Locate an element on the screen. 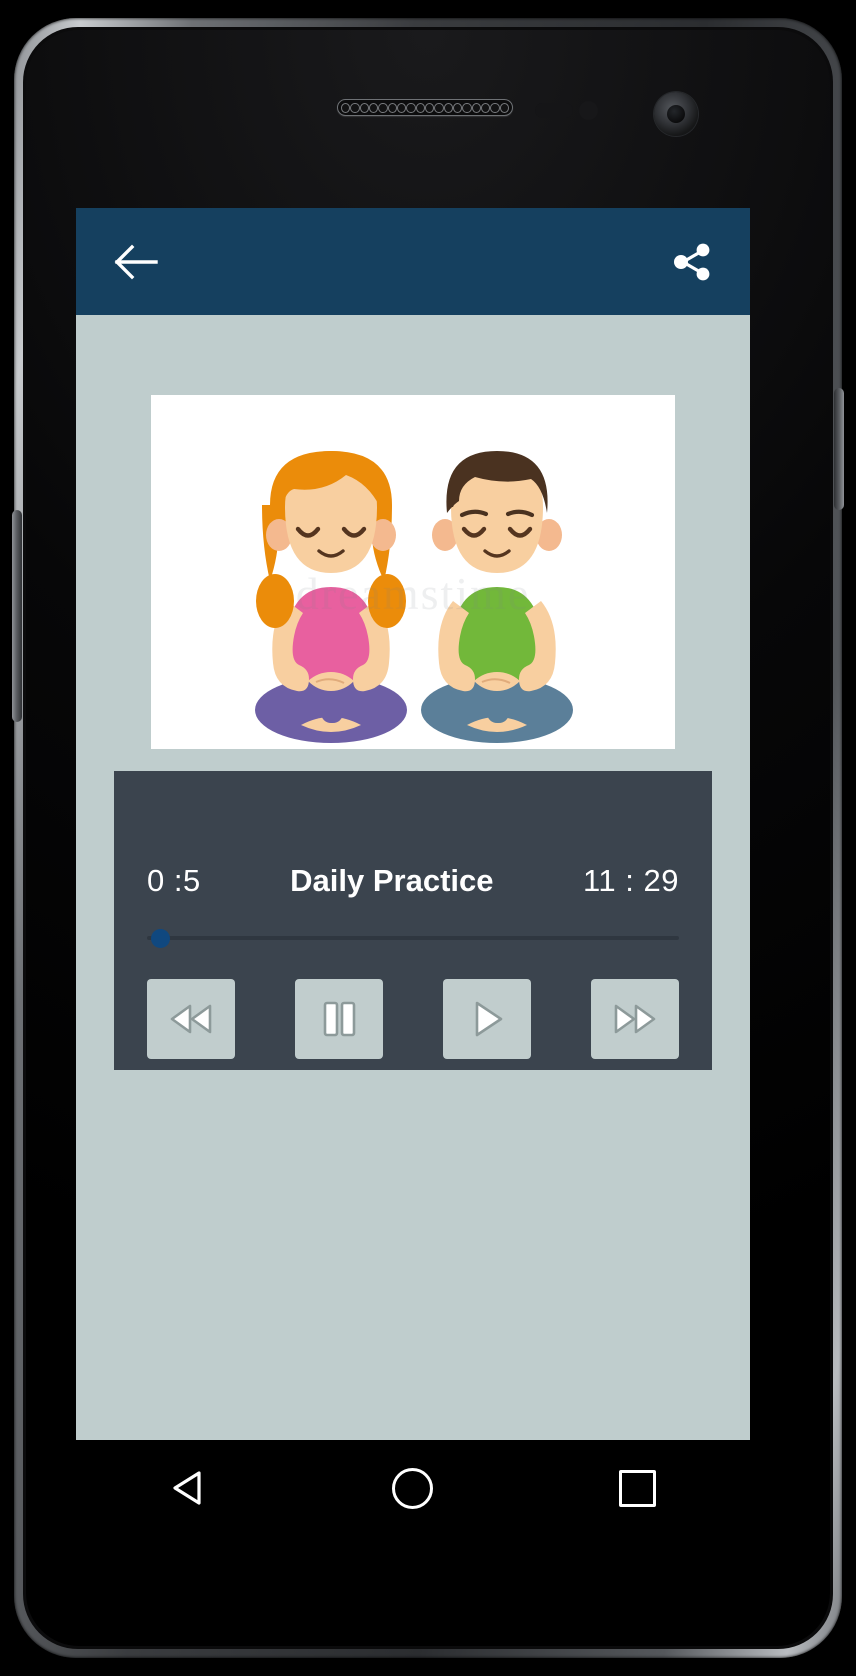  share-button is located at coordinates (692, 262).